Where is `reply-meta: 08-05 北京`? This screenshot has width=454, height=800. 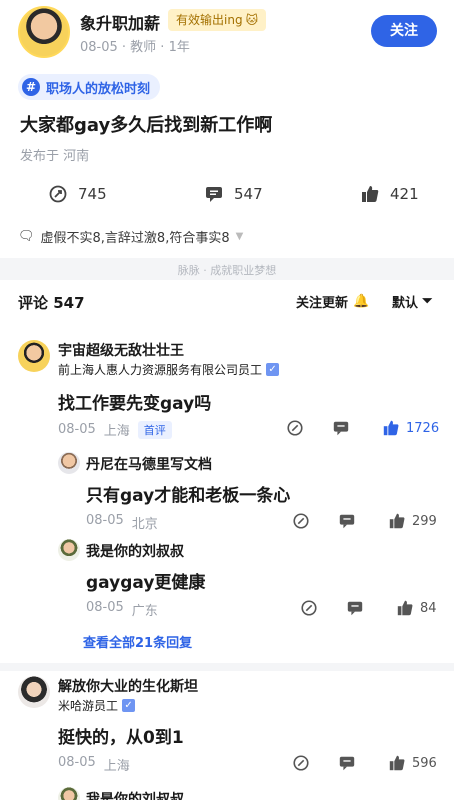
reply-meta: 08-05 北京 is located at coordinates (122, 522).